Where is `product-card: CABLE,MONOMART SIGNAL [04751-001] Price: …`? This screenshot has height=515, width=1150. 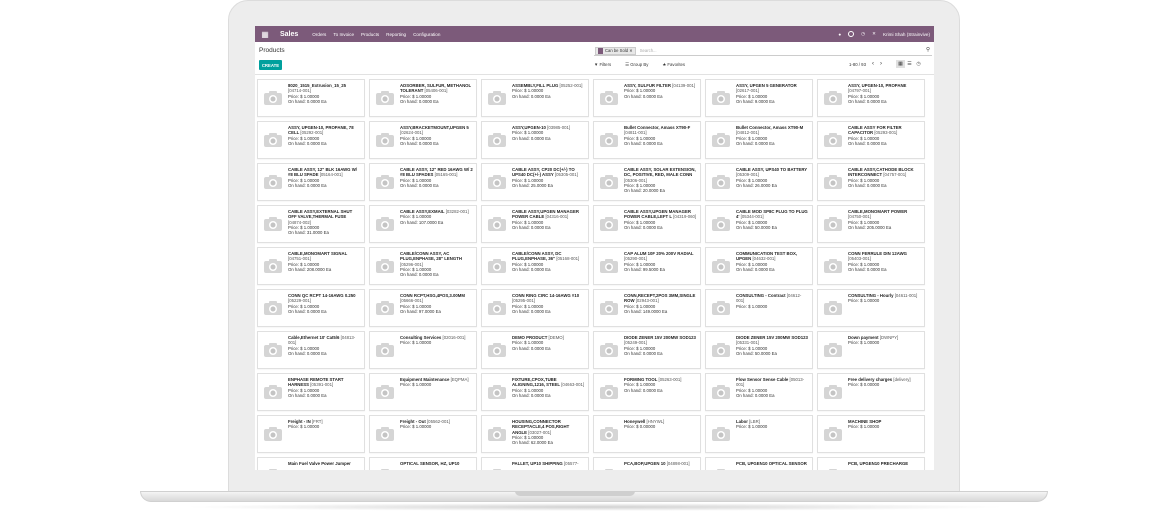 product-card: CABLE,MONOMART SIGNAL [04751-001] Price: … is located at coordinates (311, 266).